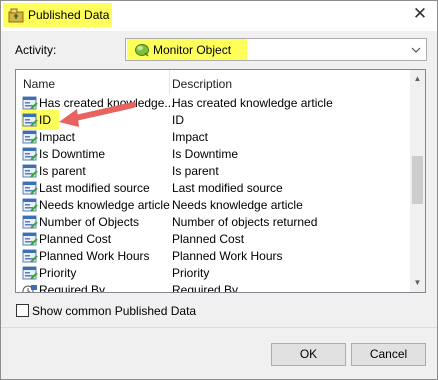 The height and width of the screenshot is (380, 438). What do you see at coordinates (237, 205) in the screenshot?
I see `list-item-description: Needs knowledge article` at bounding box center [237, 205].